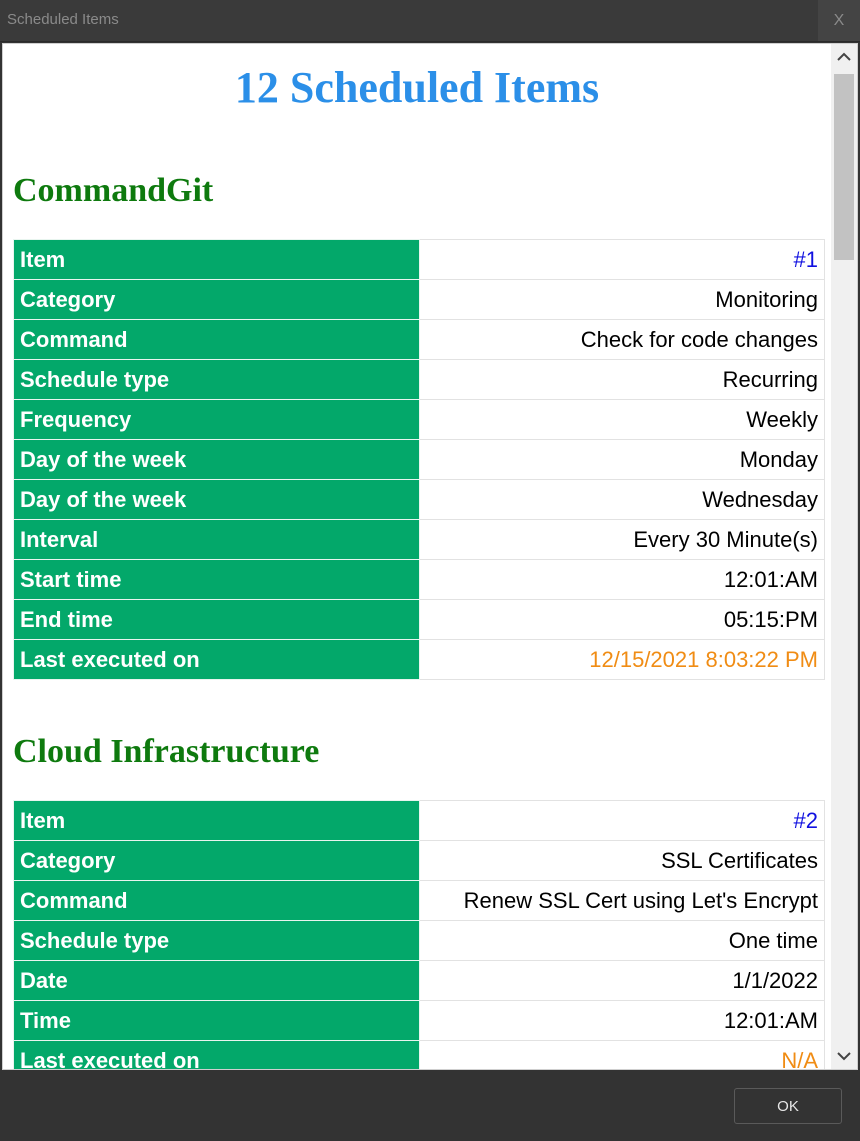 The height and width of the screenshot is (1141, 860). Describe the element at coordinates (622, 860) in the screenshot. I see `row-value: SSL Certificates` at that location.